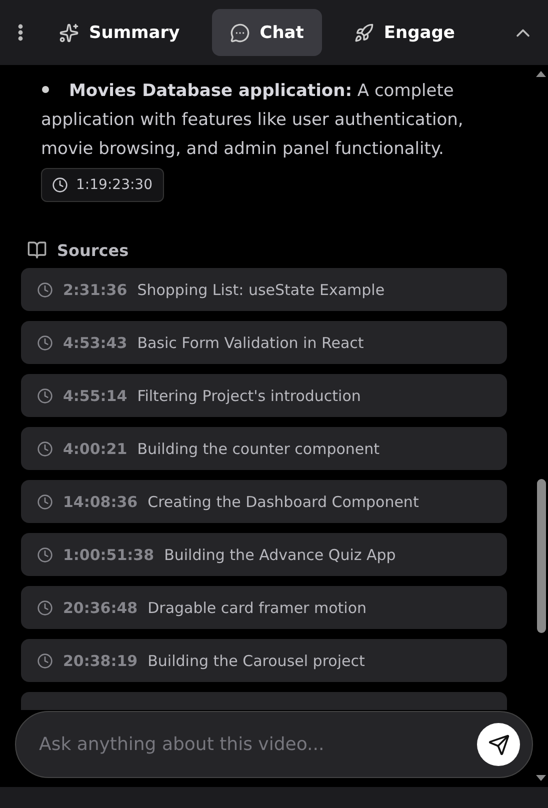  Describe the element at coordinates (108, 555) in the screenshot. I see `source-time: 1:00:51:38` at that location.